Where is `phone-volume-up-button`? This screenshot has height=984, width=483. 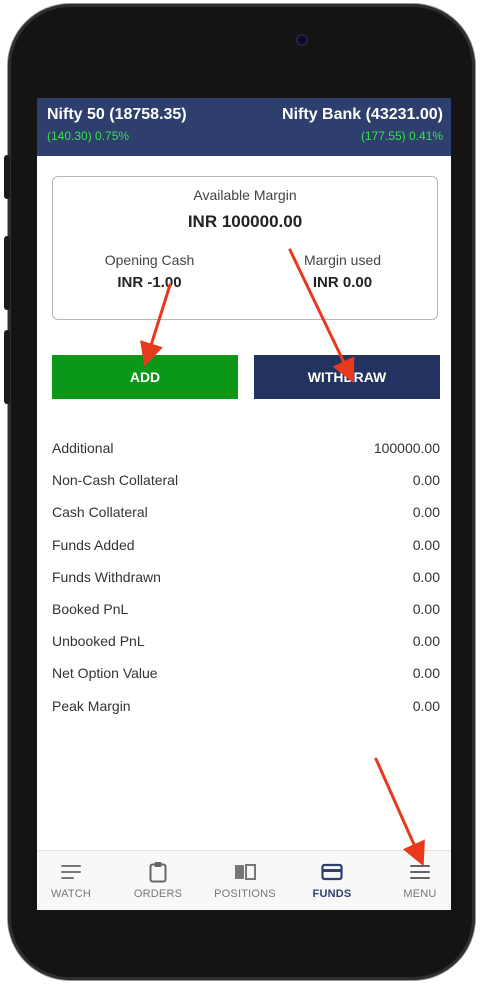 phone-volume-up-button is located at coordinates (7, 273).